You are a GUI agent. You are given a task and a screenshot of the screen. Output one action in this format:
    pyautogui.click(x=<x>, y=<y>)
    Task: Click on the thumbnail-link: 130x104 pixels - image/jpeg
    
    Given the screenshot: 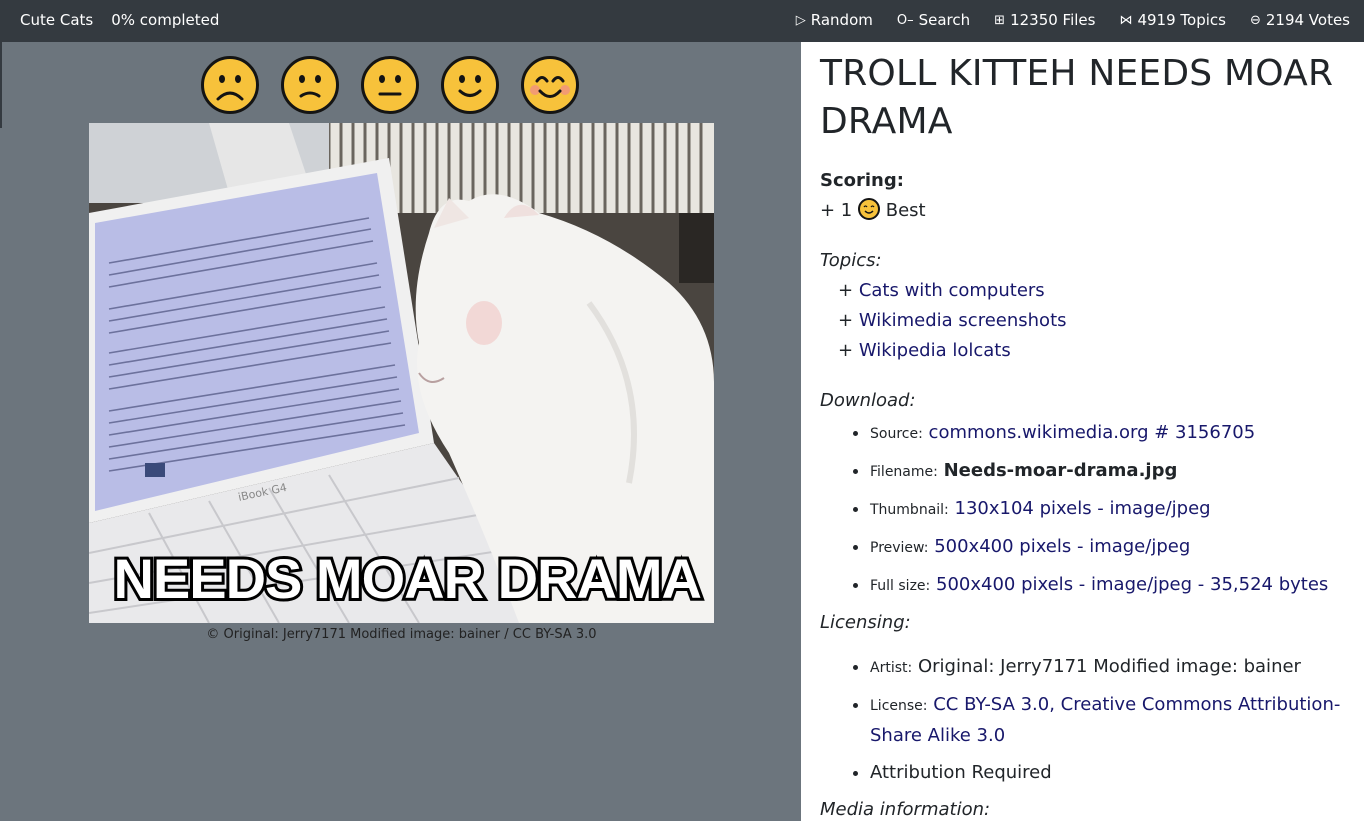 What is the action you would take?
    pyautogui.click(x=1083, y=508)
    